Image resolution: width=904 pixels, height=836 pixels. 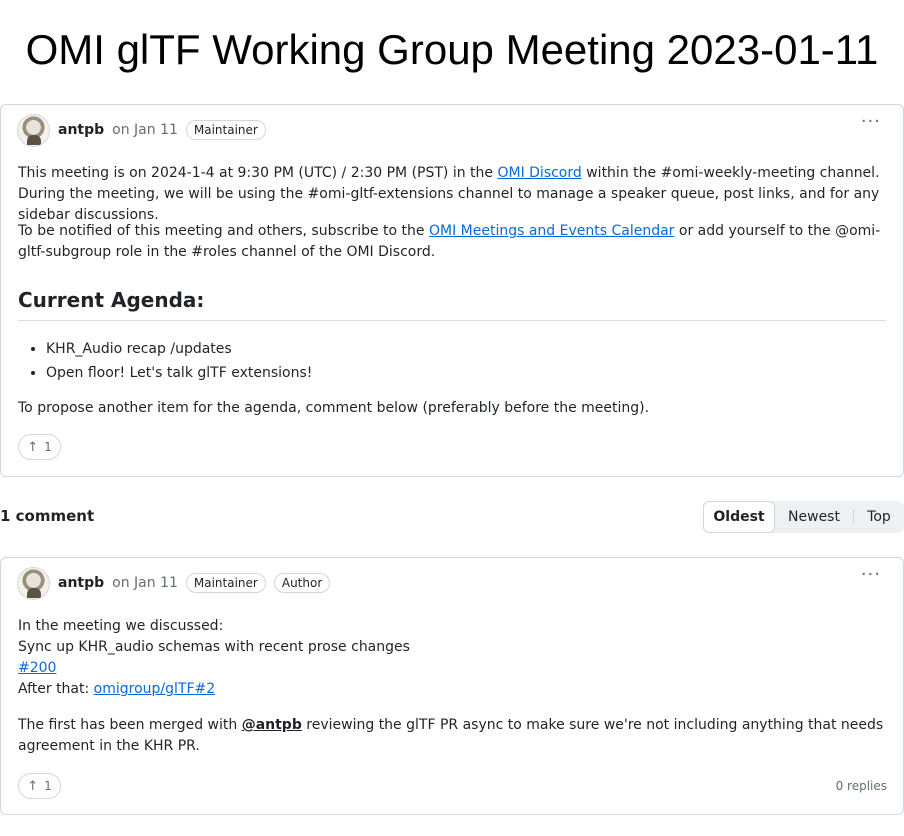 I want to click on sort-toggle: Oldest Newest Top, so click(x=803, y=517).